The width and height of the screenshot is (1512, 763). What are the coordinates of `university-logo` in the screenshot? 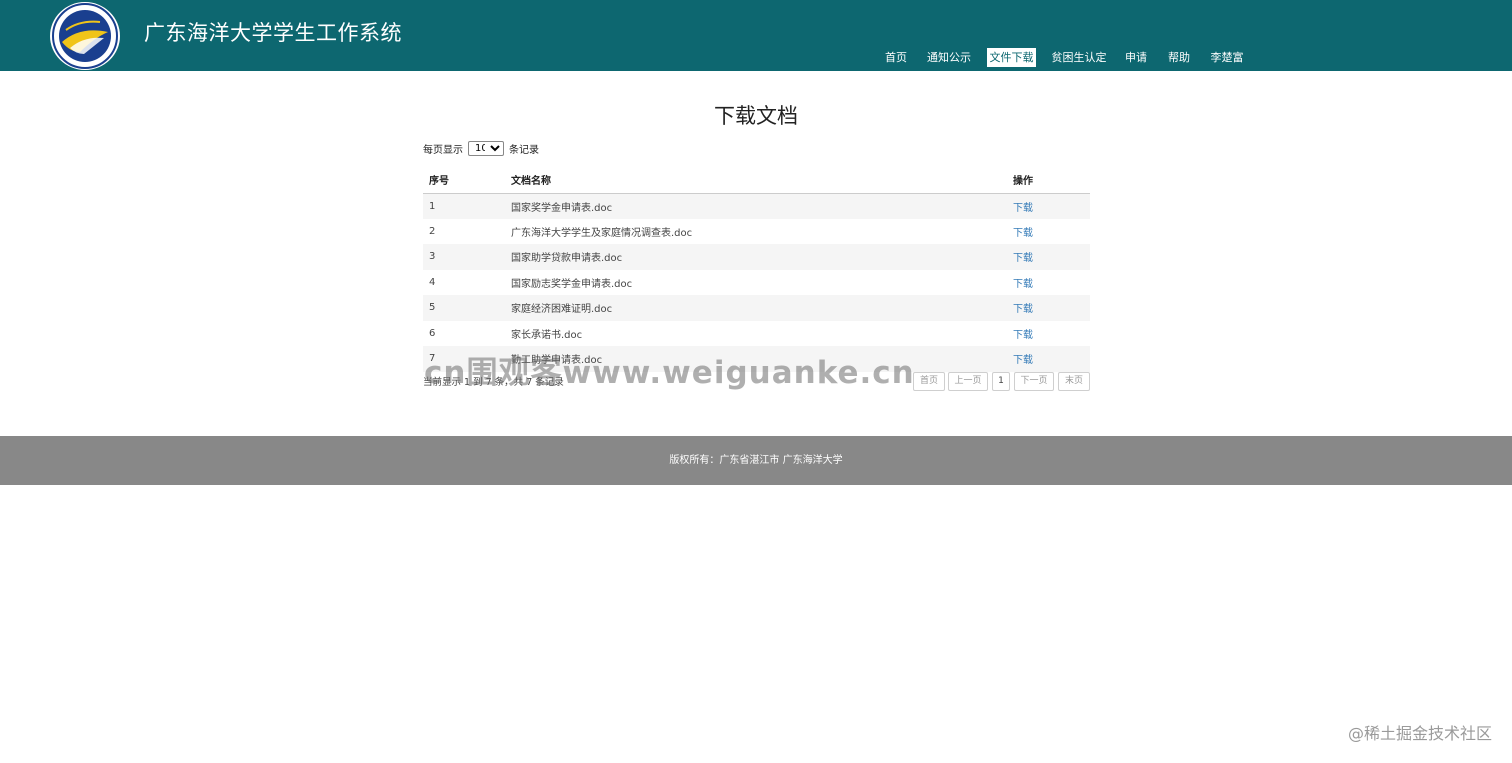 It's located at (85, 36).